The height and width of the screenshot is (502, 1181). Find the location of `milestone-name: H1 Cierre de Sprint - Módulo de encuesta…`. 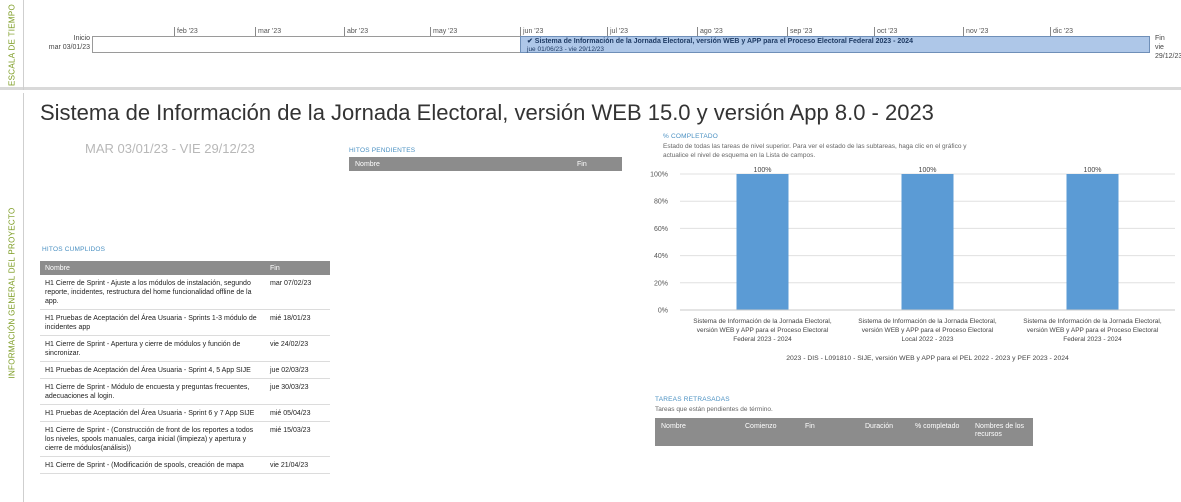

milestone-name: H1 Cierre de Sprint - Módulo de encuesta… is located at coordinates (147, 392).